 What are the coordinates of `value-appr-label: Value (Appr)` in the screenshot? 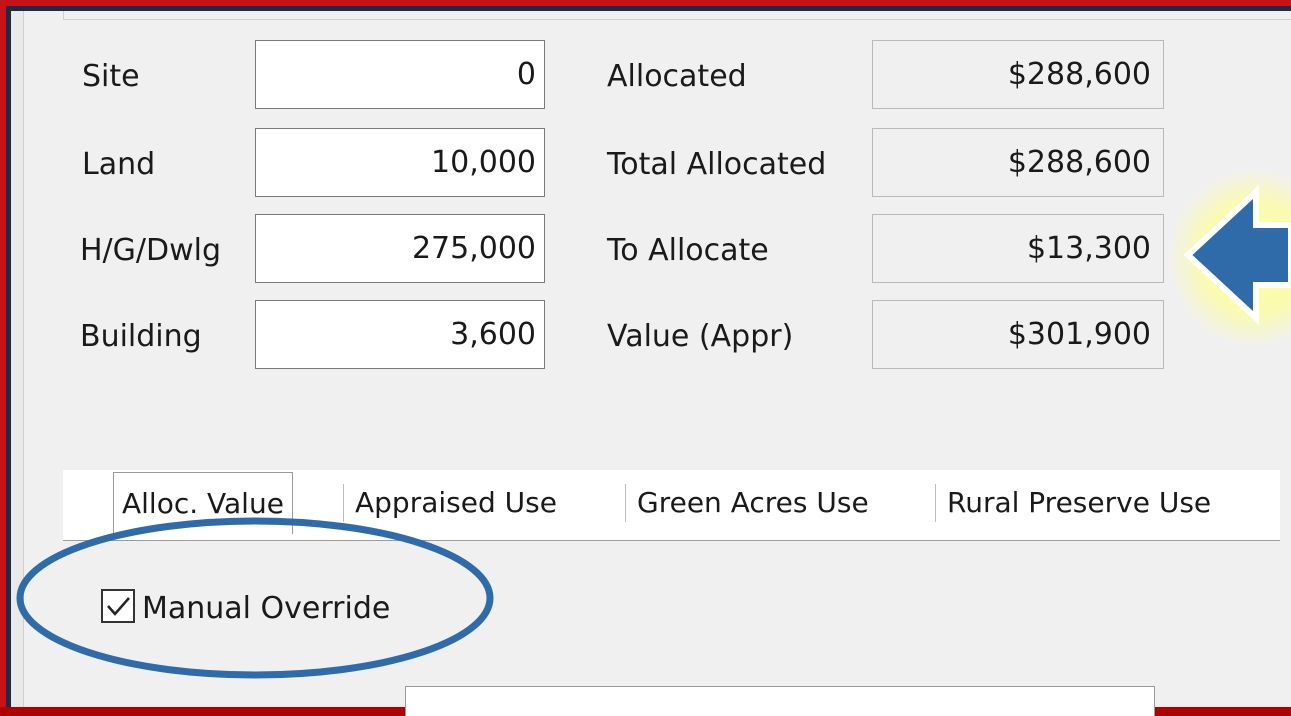 It's located at (700, 336).